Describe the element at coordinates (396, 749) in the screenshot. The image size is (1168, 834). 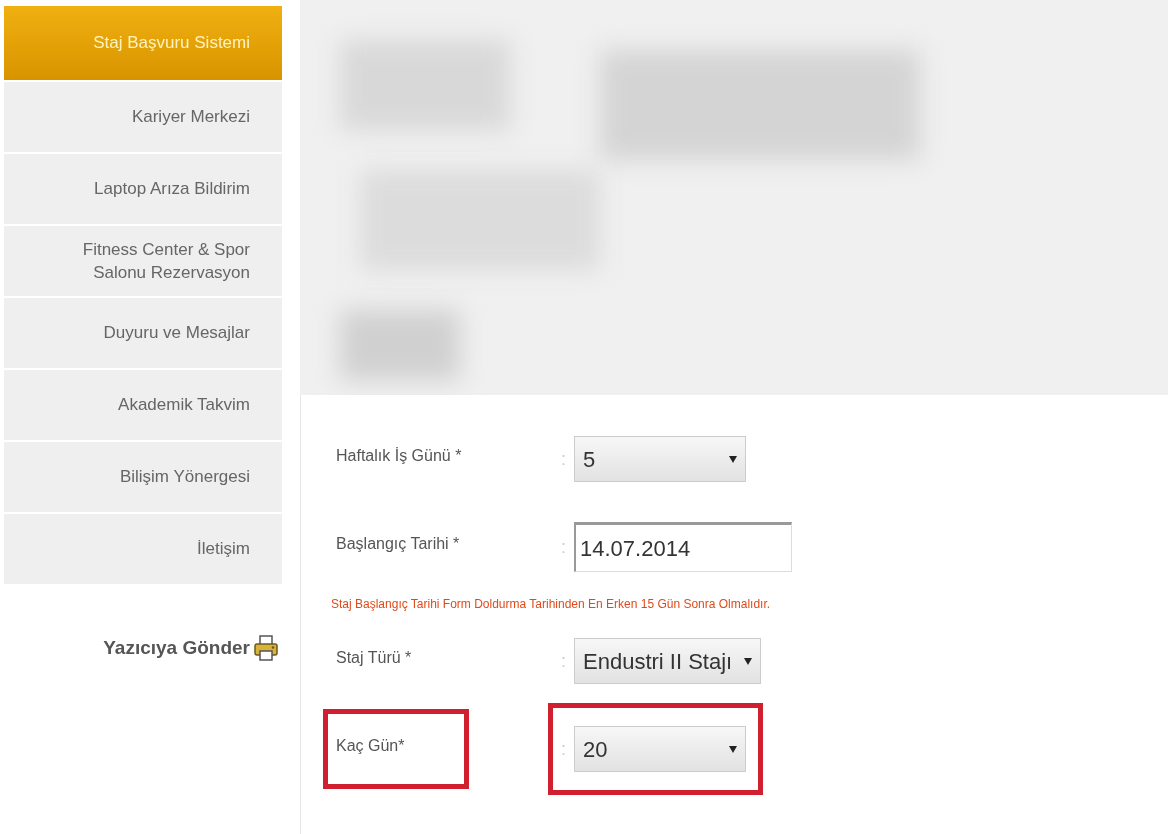
I see `field-label: Kaç Gün*` at that location.